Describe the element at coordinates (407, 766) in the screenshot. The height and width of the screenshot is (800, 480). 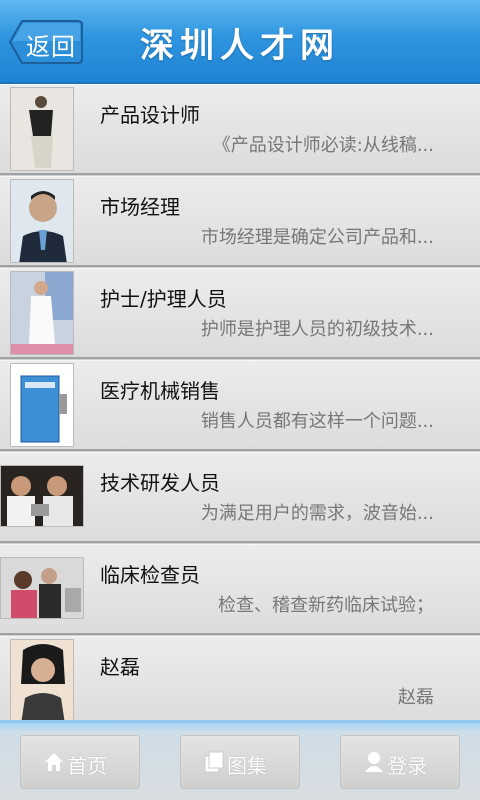
I see `tab-login-label: 登录` at that location.